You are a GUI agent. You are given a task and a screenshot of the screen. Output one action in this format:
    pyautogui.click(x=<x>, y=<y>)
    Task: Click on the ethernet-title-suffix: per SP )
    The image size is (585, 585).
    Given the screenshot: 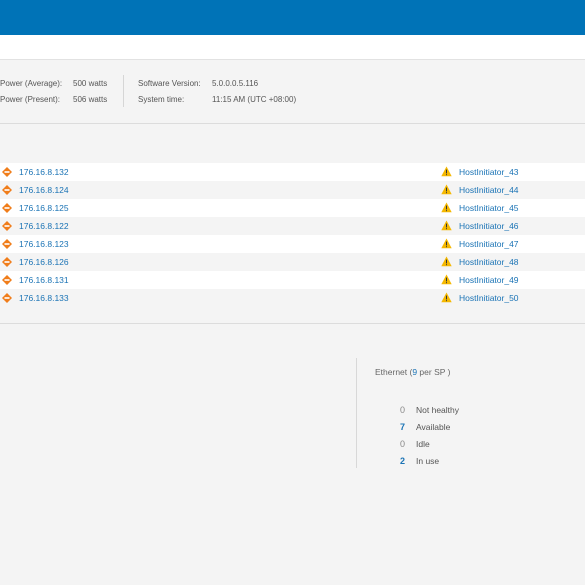 What is the action you would take?
    pyautogui.click(x=434, y=372)
    